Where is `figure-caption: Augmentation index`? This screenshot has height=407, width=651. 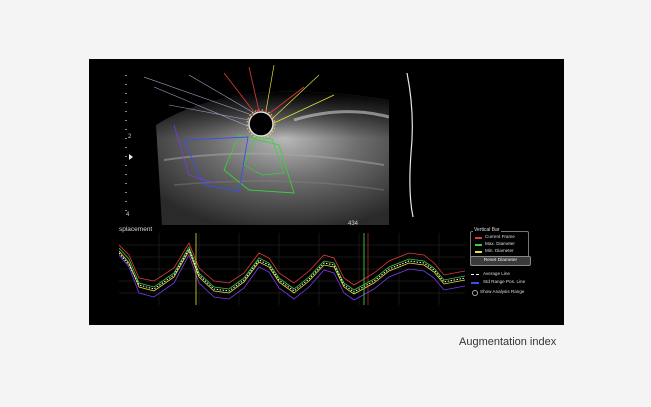
figure-caption: Augmentation index is located at coordinates (508, 342).